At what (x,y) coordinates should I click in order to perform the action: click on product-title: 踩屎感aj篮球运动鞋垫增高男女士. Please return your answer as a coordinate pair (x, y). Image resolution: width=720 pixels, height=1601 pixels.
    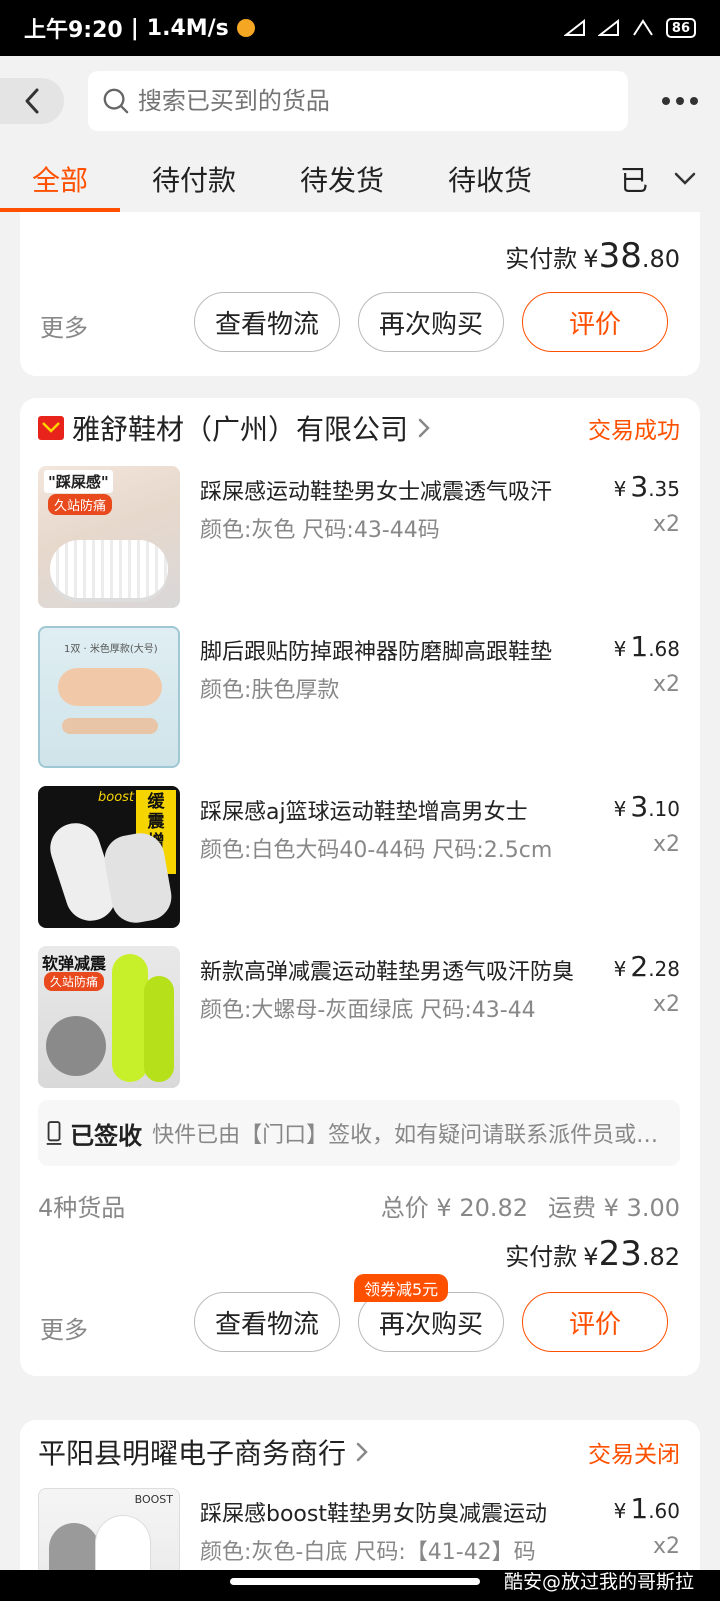
    Looking at the image, I should click on (390, 810).